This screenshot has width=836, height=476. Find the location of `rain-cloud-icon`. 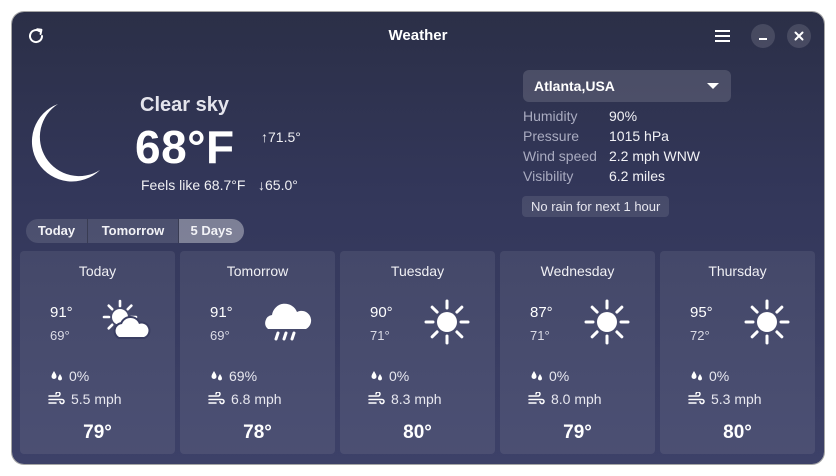

rain-cloud-icon is located at coordinates (287, 322).